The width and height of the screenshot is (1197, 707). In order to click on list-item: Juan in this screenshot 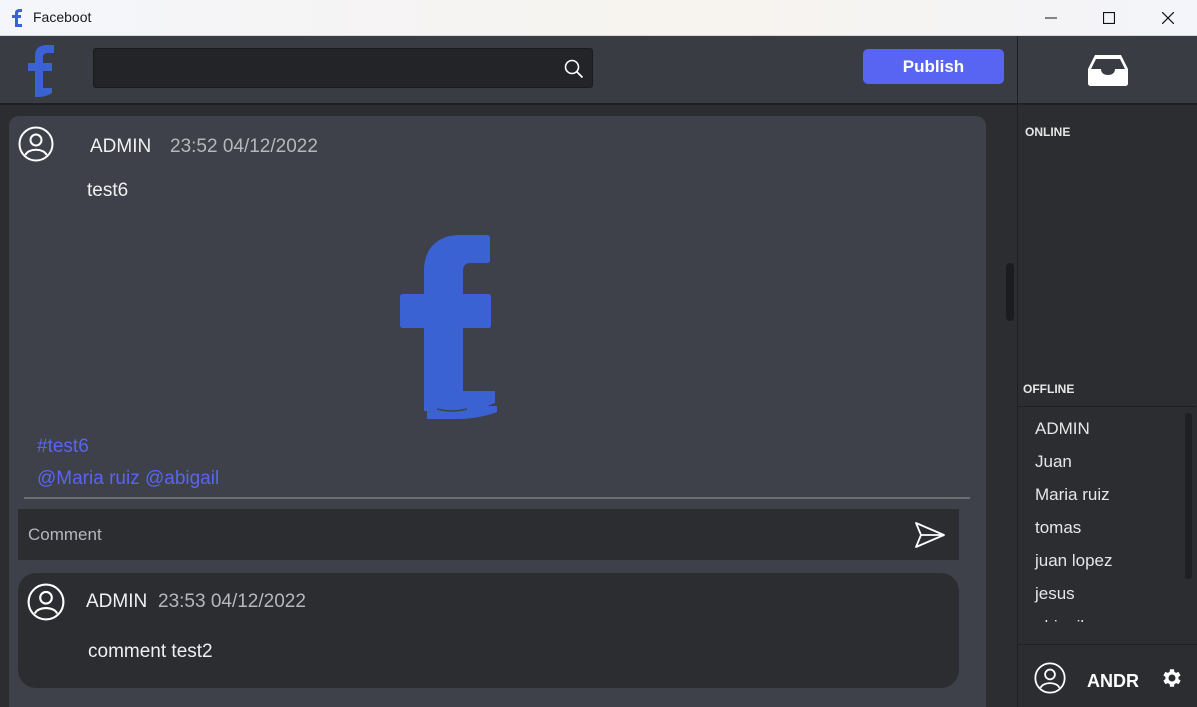, I will do `click(1053, 462)`.